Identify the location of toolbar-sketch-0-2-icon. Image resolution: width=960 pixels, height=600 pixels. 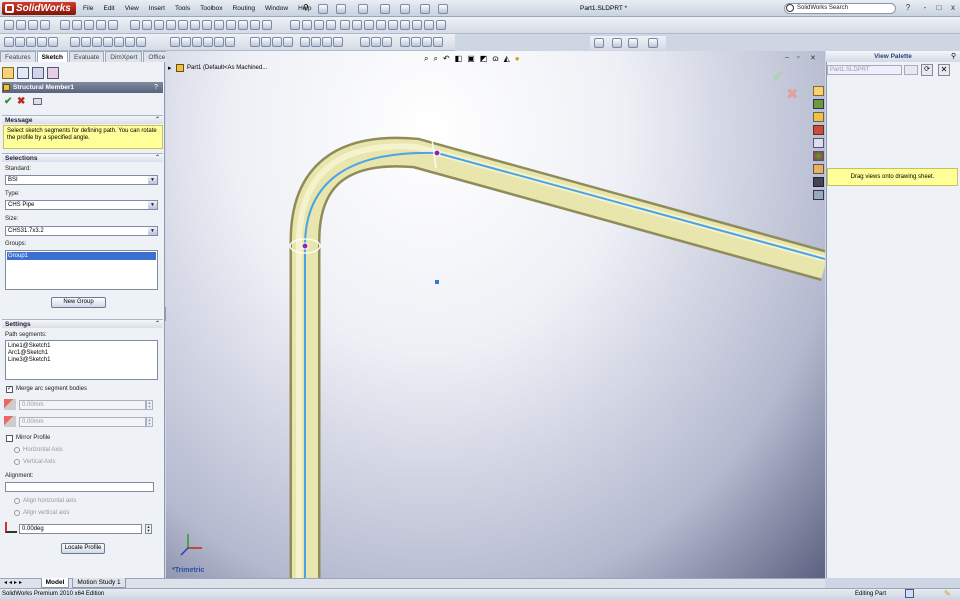
(31, 42).